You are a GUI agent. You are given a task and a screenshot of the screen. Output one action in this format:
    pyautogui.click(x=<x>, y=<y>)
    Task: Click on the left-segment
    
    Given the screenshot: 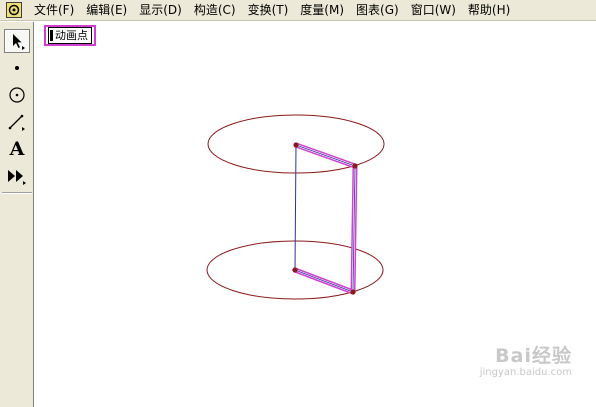 What is the action you would take?
    pyautogui.click(x=295, y=207)
    